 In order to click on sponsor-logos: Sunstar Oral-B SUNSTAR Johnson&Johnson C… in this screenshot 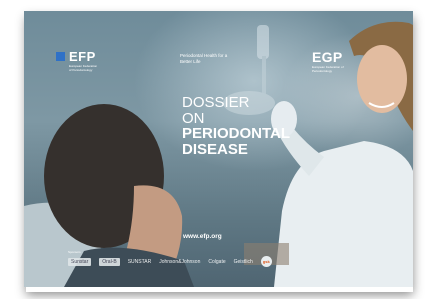, I will do `click(170, 261)`.